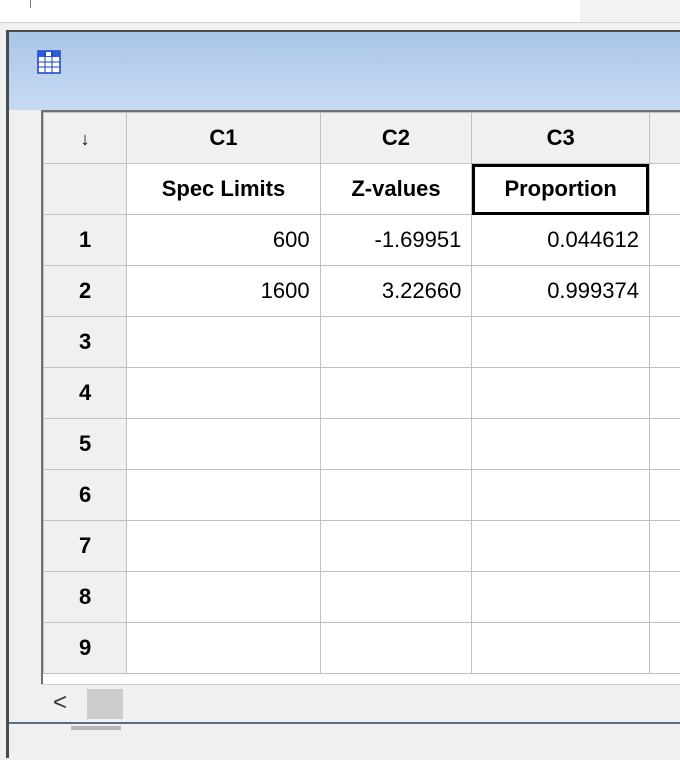  I want to click on column-header-c1: C1, so click(223, 138).